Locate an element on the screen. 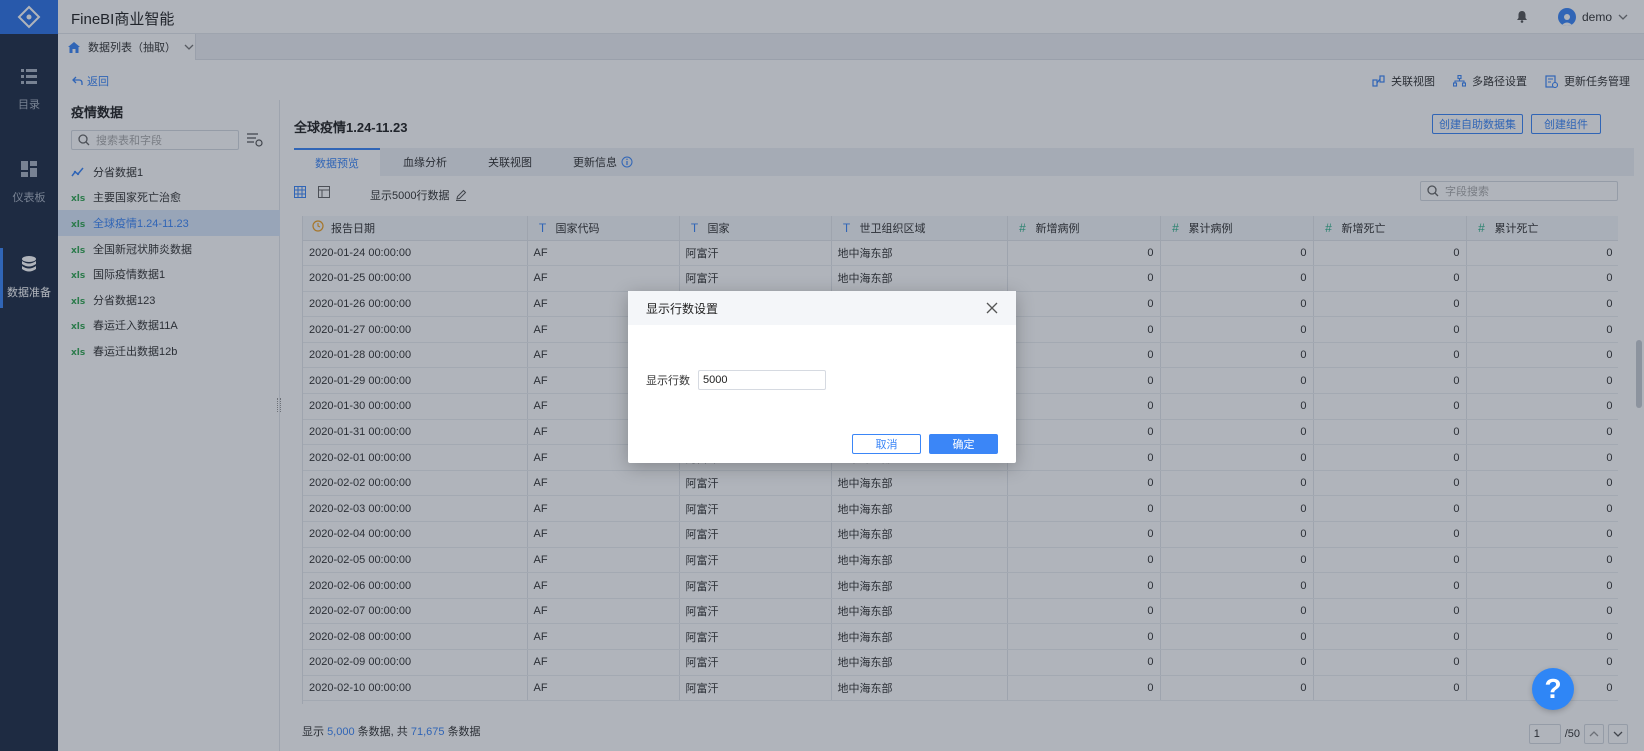 The height and width of the screenshot is (751, 1644). row-count-input: 5000 is located at coordinates (762, 380).